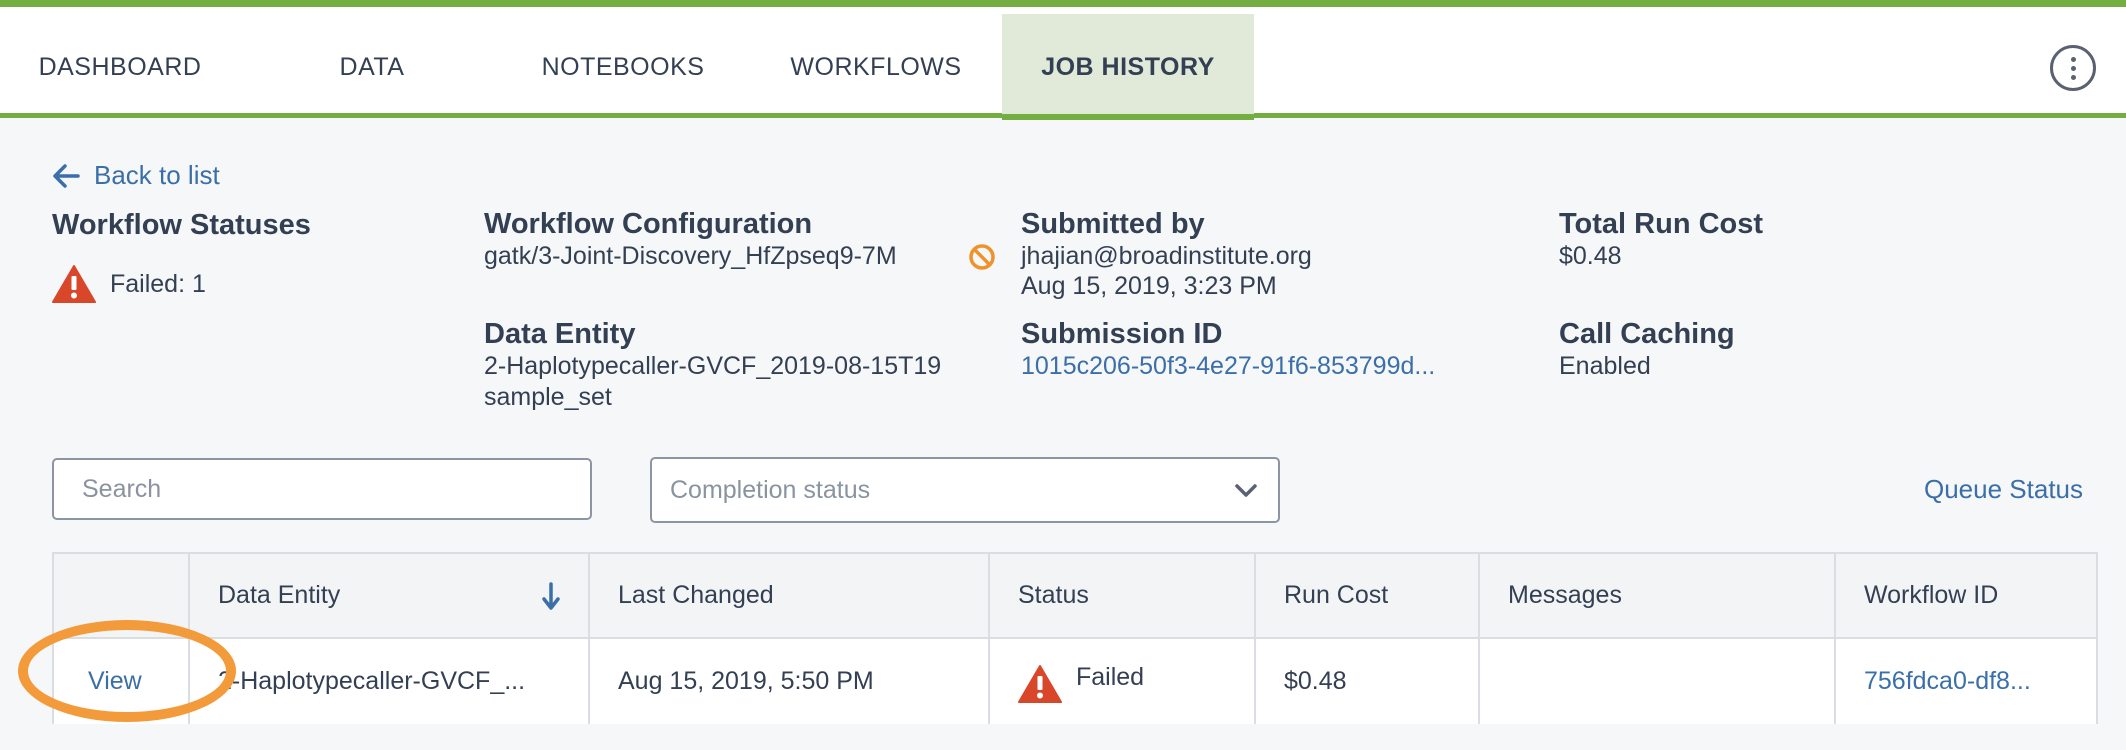 This screenshot has height=750, width=2126. Describe the element at coordinates (66, 175) in the screenshot. I see `arrow-left-icon` at that location.